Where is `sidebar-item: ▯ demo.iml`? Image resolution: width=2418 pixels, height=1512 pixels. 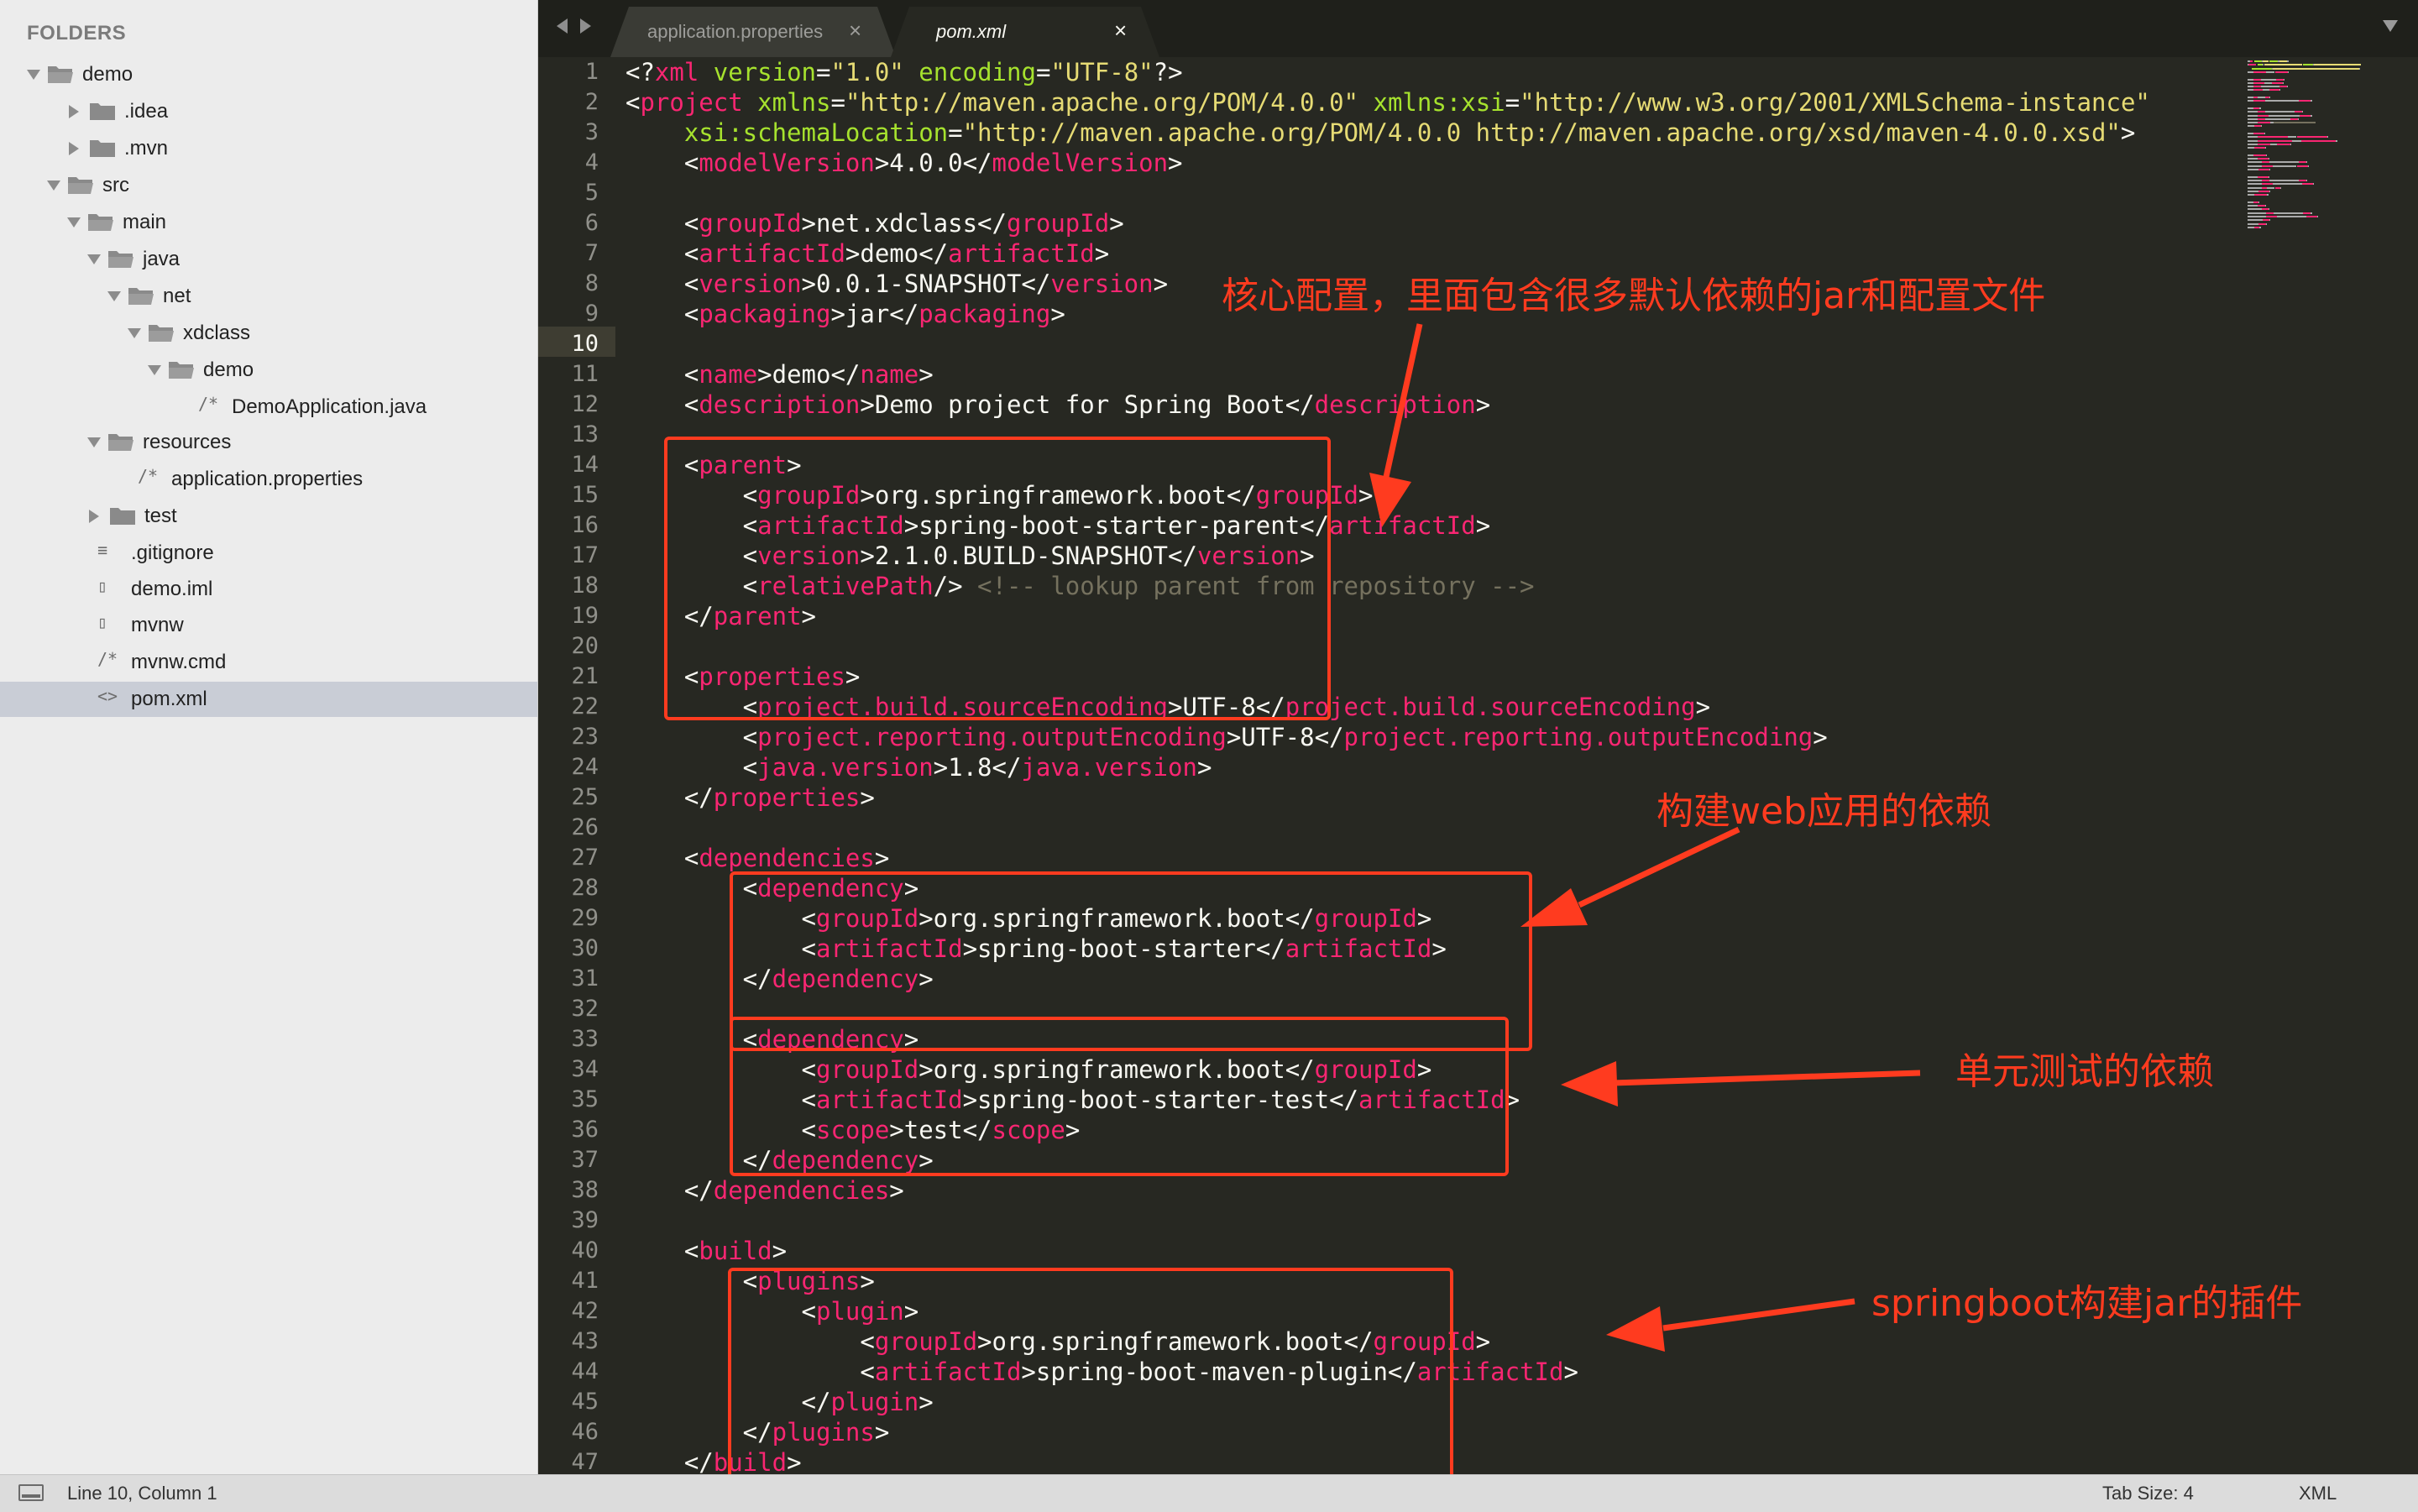 sidebar-item: ▯ demo.iml is located at coordinates (268, 589).